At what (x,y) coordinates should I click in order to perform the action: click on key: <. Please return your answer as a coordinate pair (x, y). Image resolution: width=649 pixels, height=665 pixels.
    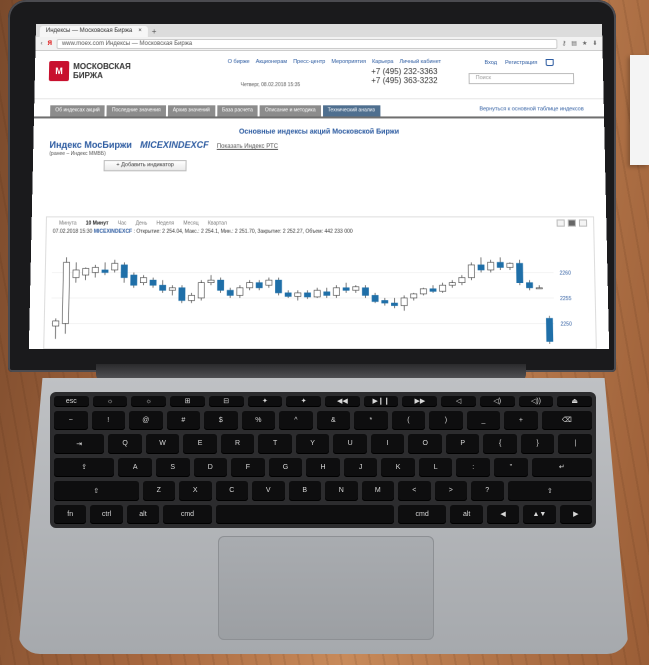
    Looking at the image, I should click on (414, 491).